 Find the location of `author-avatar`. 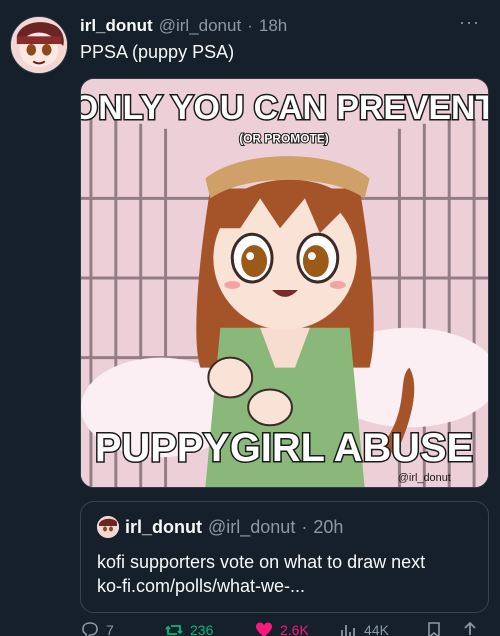

author-avatar is located at coordinates (39, 45).